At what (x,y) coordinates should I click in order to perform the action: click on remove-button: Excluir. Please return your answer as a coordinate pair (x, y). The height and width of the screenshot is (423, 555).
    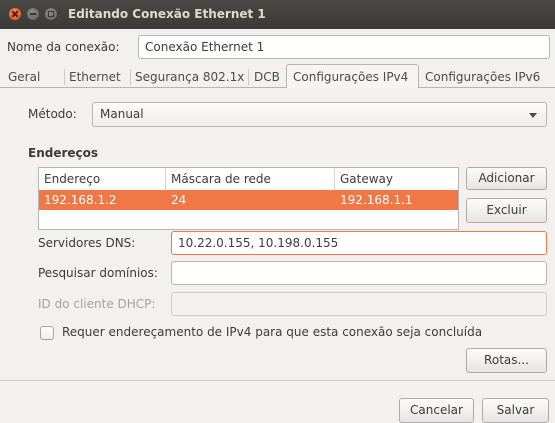
    Looking at the image, I should click on (506, 210).